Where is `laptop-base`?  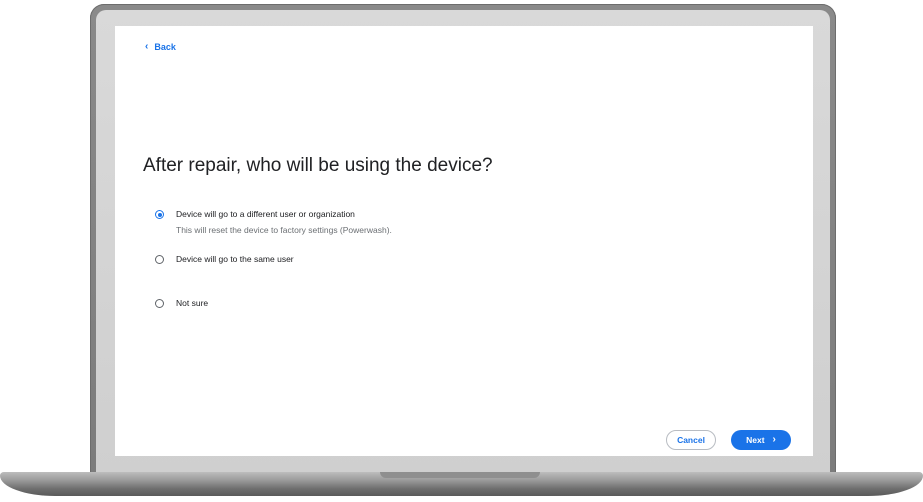
laptop-base is located at coordinates (461, 484).